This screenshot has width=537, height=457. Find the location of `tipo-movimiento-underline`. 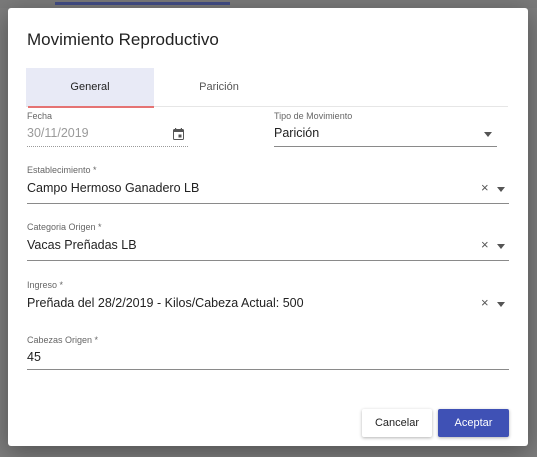

tipo-movimiento-underline is located at coordinates (385, 146).